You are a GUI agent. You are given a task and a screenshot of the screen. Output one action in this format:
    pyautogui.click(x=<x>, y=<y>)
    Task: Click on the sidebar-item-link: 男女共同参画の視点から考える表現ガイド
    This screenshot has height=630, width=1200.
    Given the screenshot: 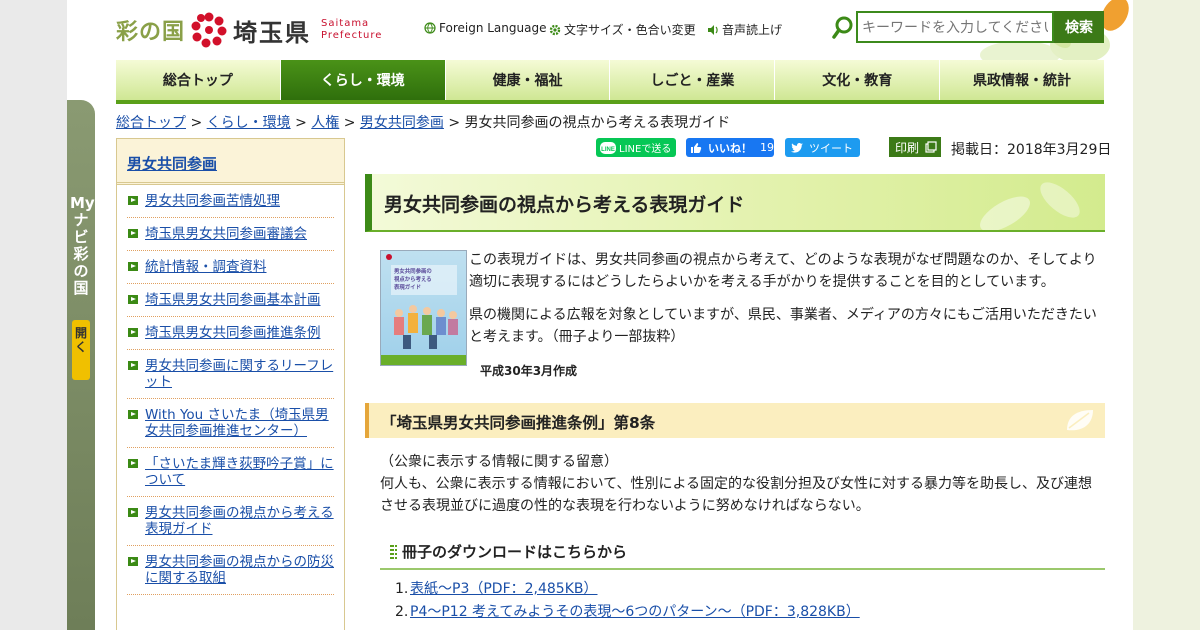 What is the action you would take?
    pyautogui.click(x=239, y=521)
    